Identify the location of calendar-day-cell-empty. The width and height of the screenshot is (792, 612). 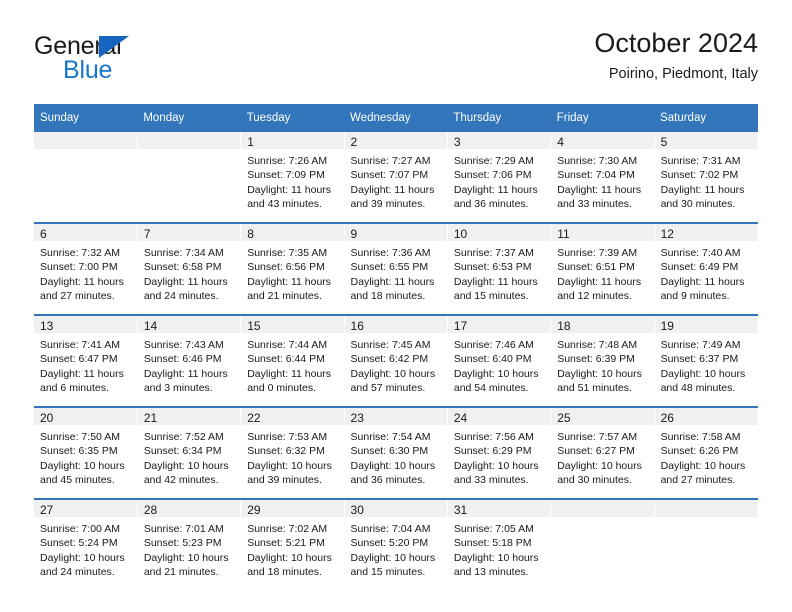
(706, 544).